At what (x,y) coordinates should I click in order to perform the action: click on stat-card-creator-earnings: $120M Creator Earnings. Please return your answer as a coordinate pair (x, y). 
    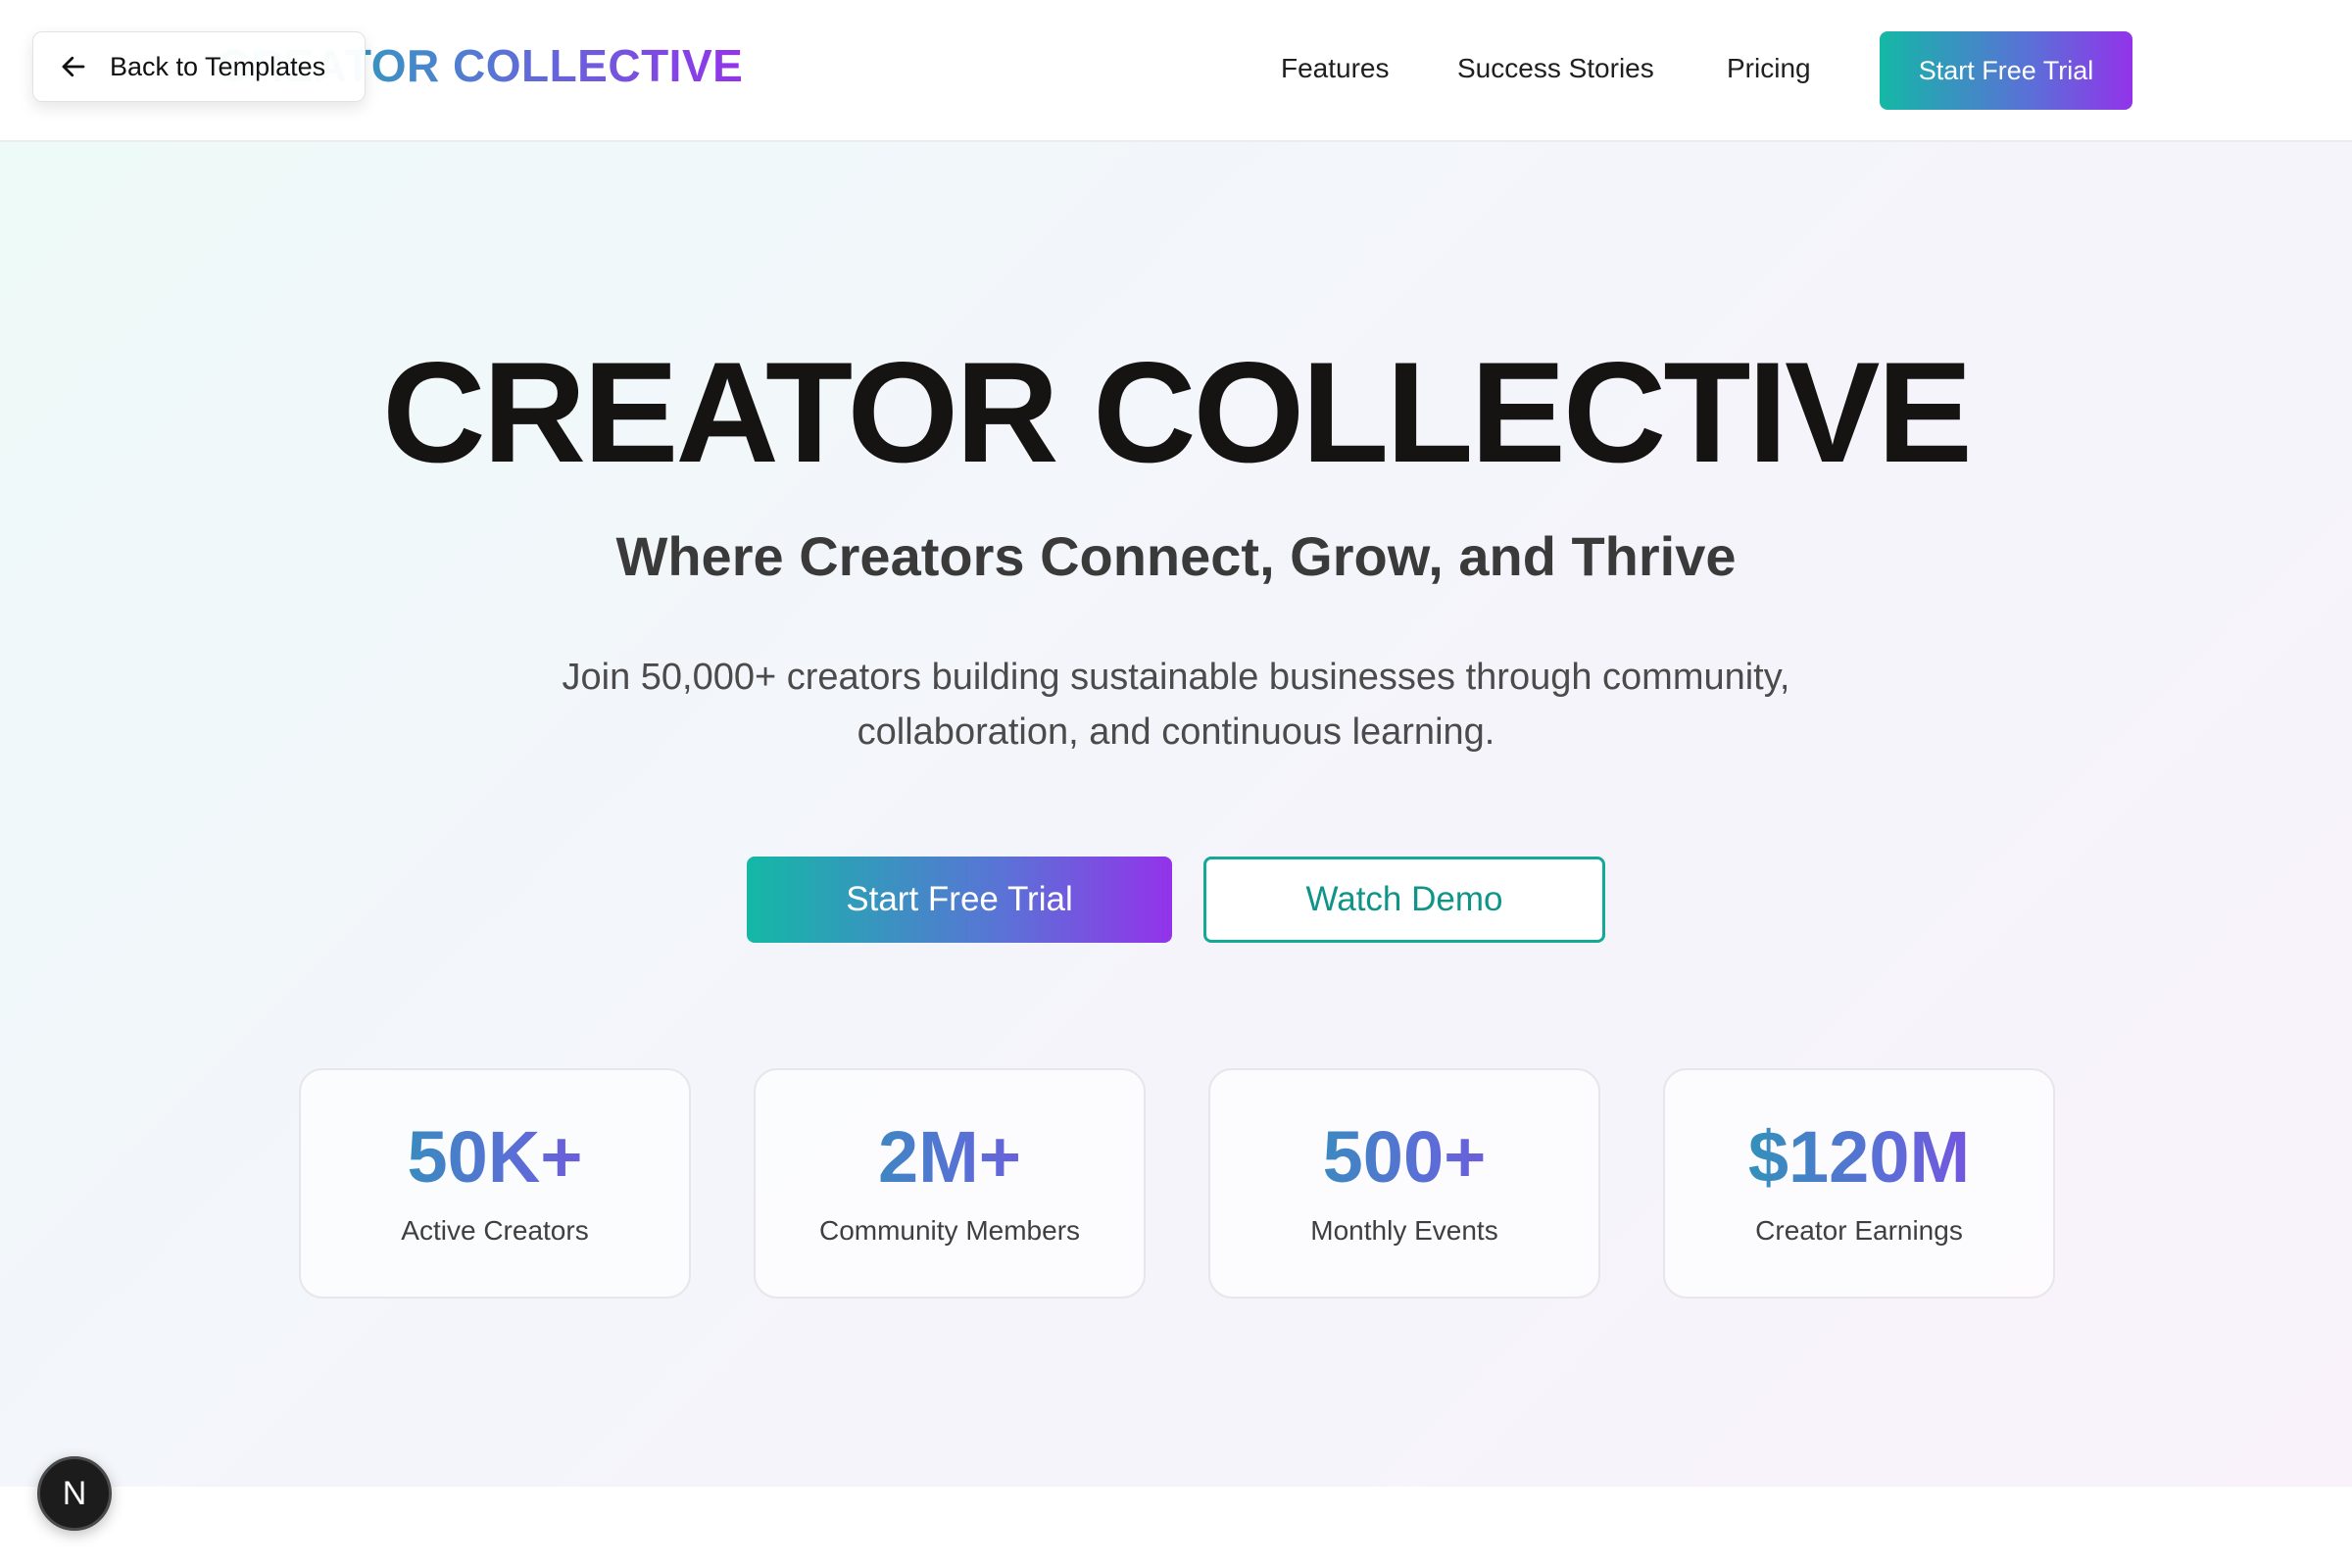
    Looking at the image, I should click on (1859, 1183).